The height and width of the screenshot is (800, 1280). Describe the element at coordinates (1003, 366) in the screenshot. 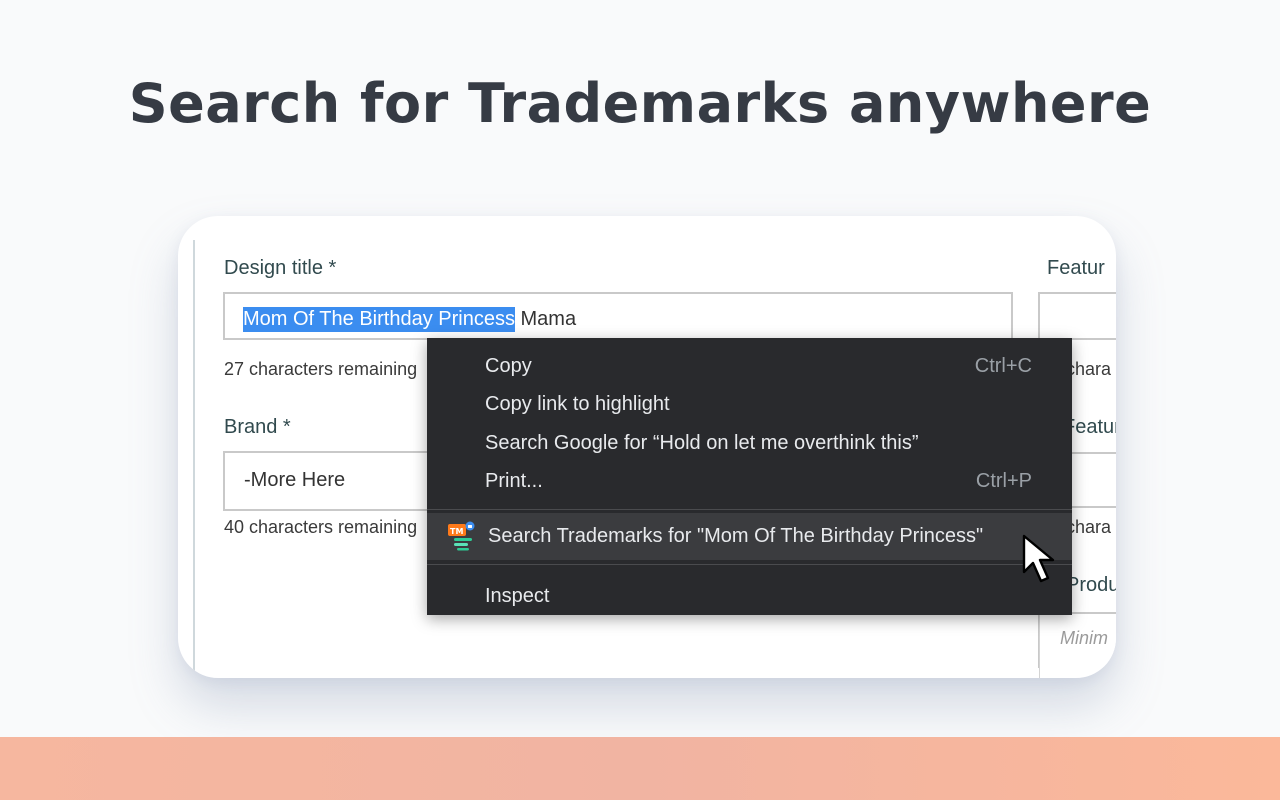

I see `shortcut-label: Ctrl+C` at that location.